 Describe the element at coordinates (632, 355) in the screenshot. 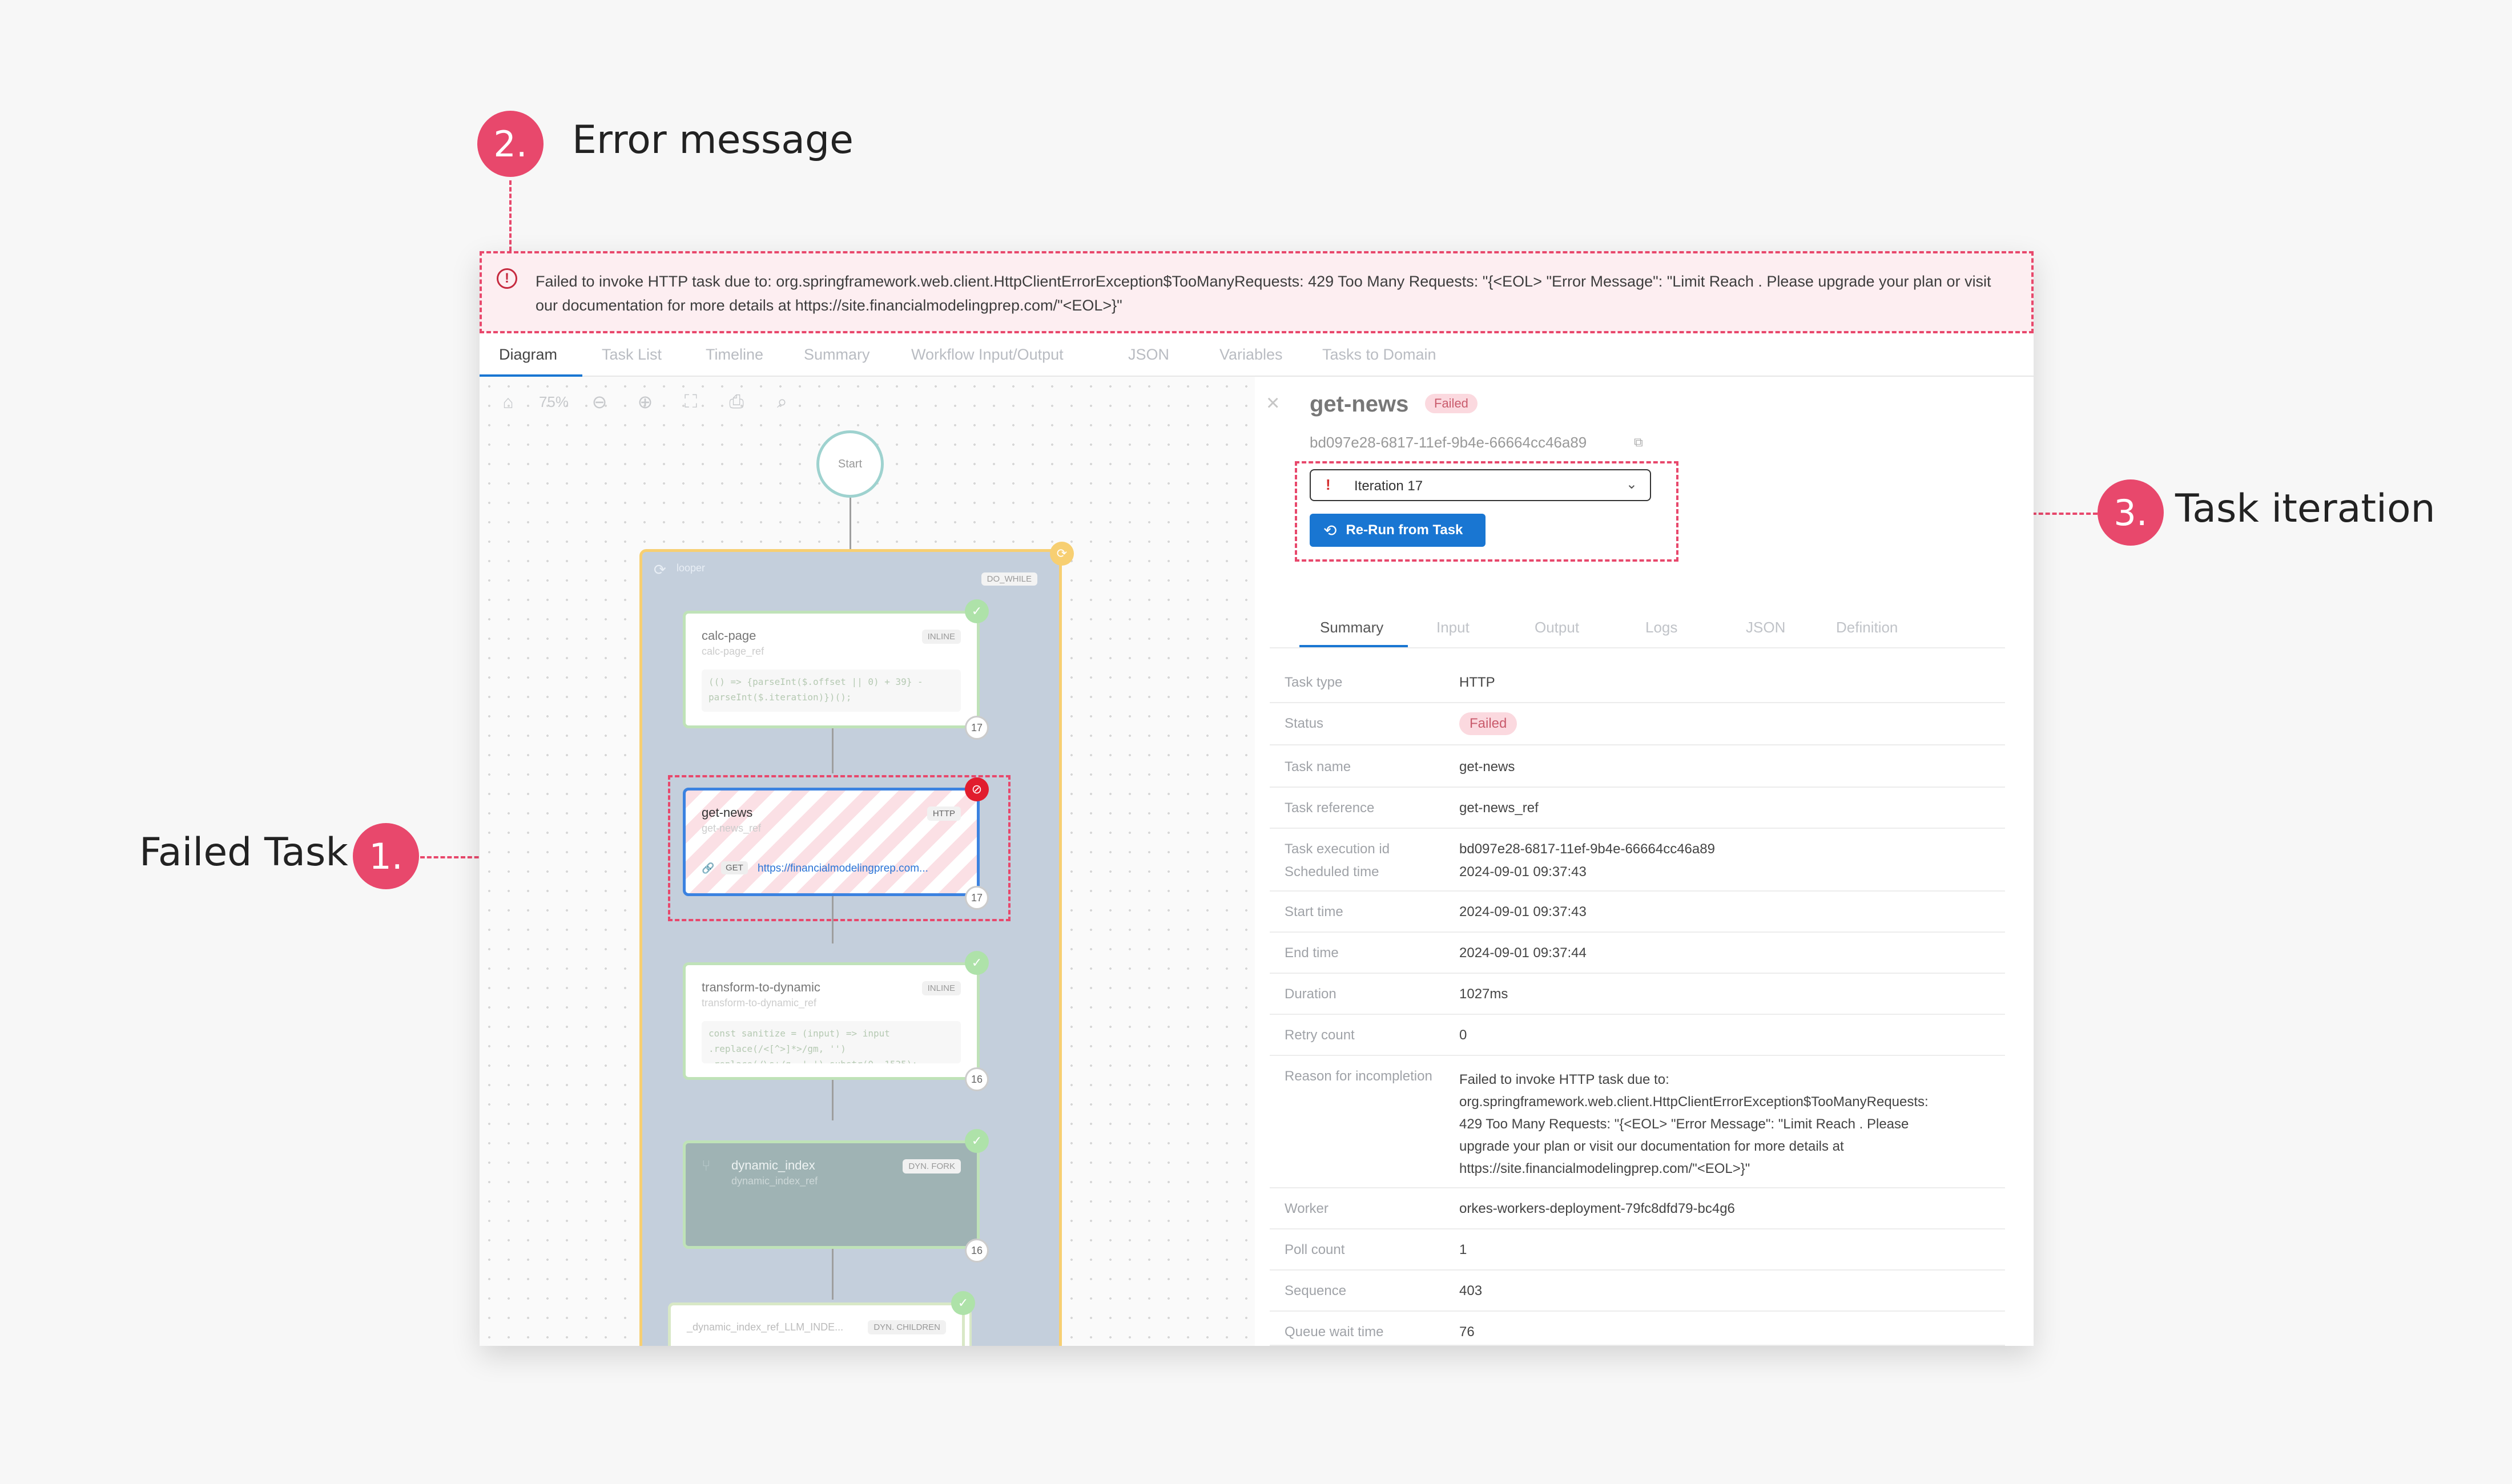

I see `tab-task-list: Task List` at that location.